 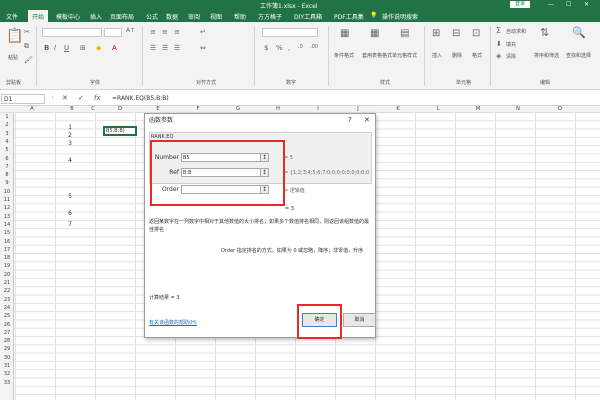 I want to click on help-link: 有关该函数的帮助(H), so click(x=173, y=322).